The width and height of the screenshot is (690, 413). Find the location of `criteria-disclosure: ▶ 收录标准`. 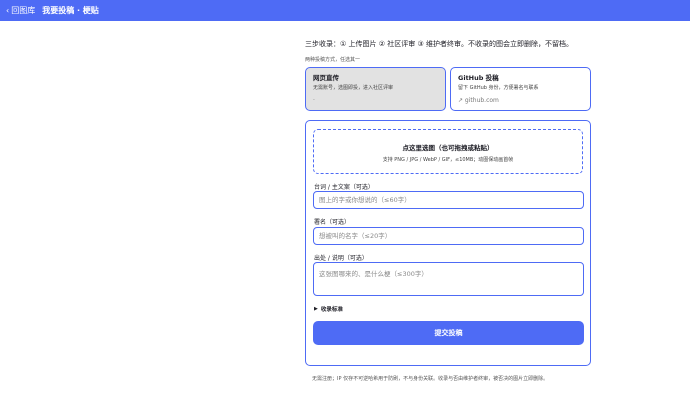

criteria-disclosure: ▶ 收录标准 is located at coordinates (328, 309).